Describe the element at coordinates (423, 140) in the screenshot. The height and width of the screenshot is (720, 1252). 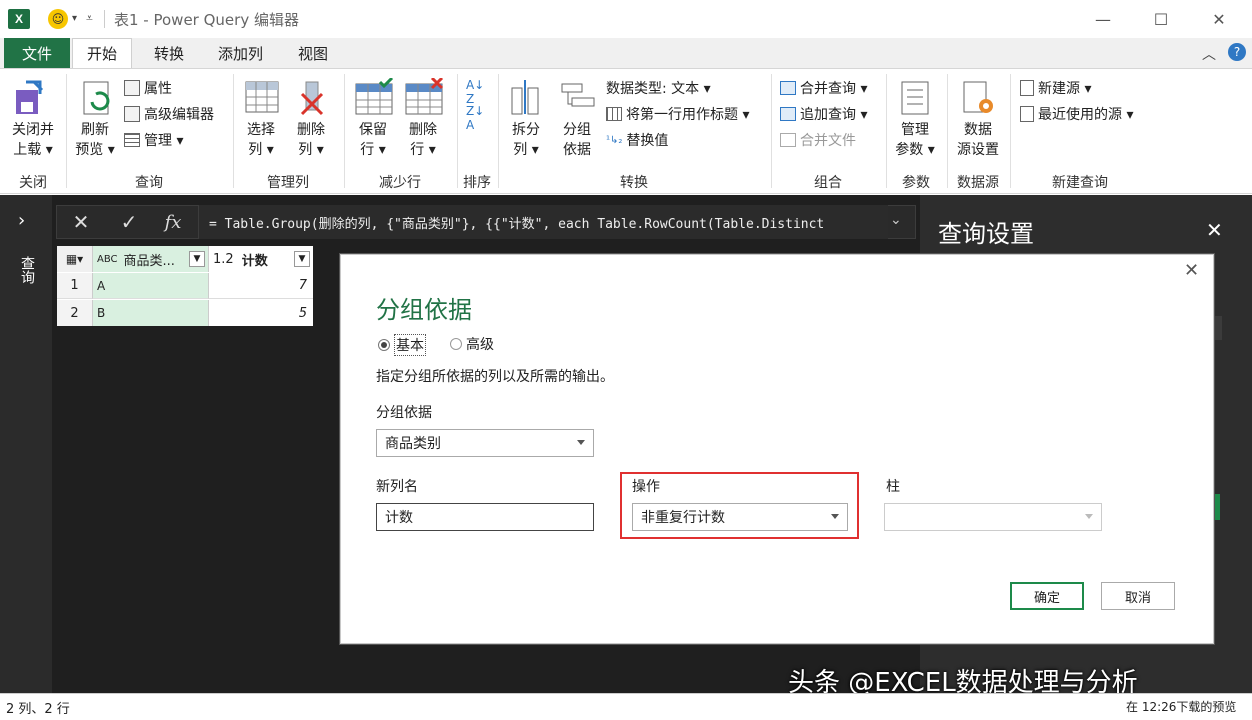
I see `remove-rows-button: 删除 行 ▾` at that location.